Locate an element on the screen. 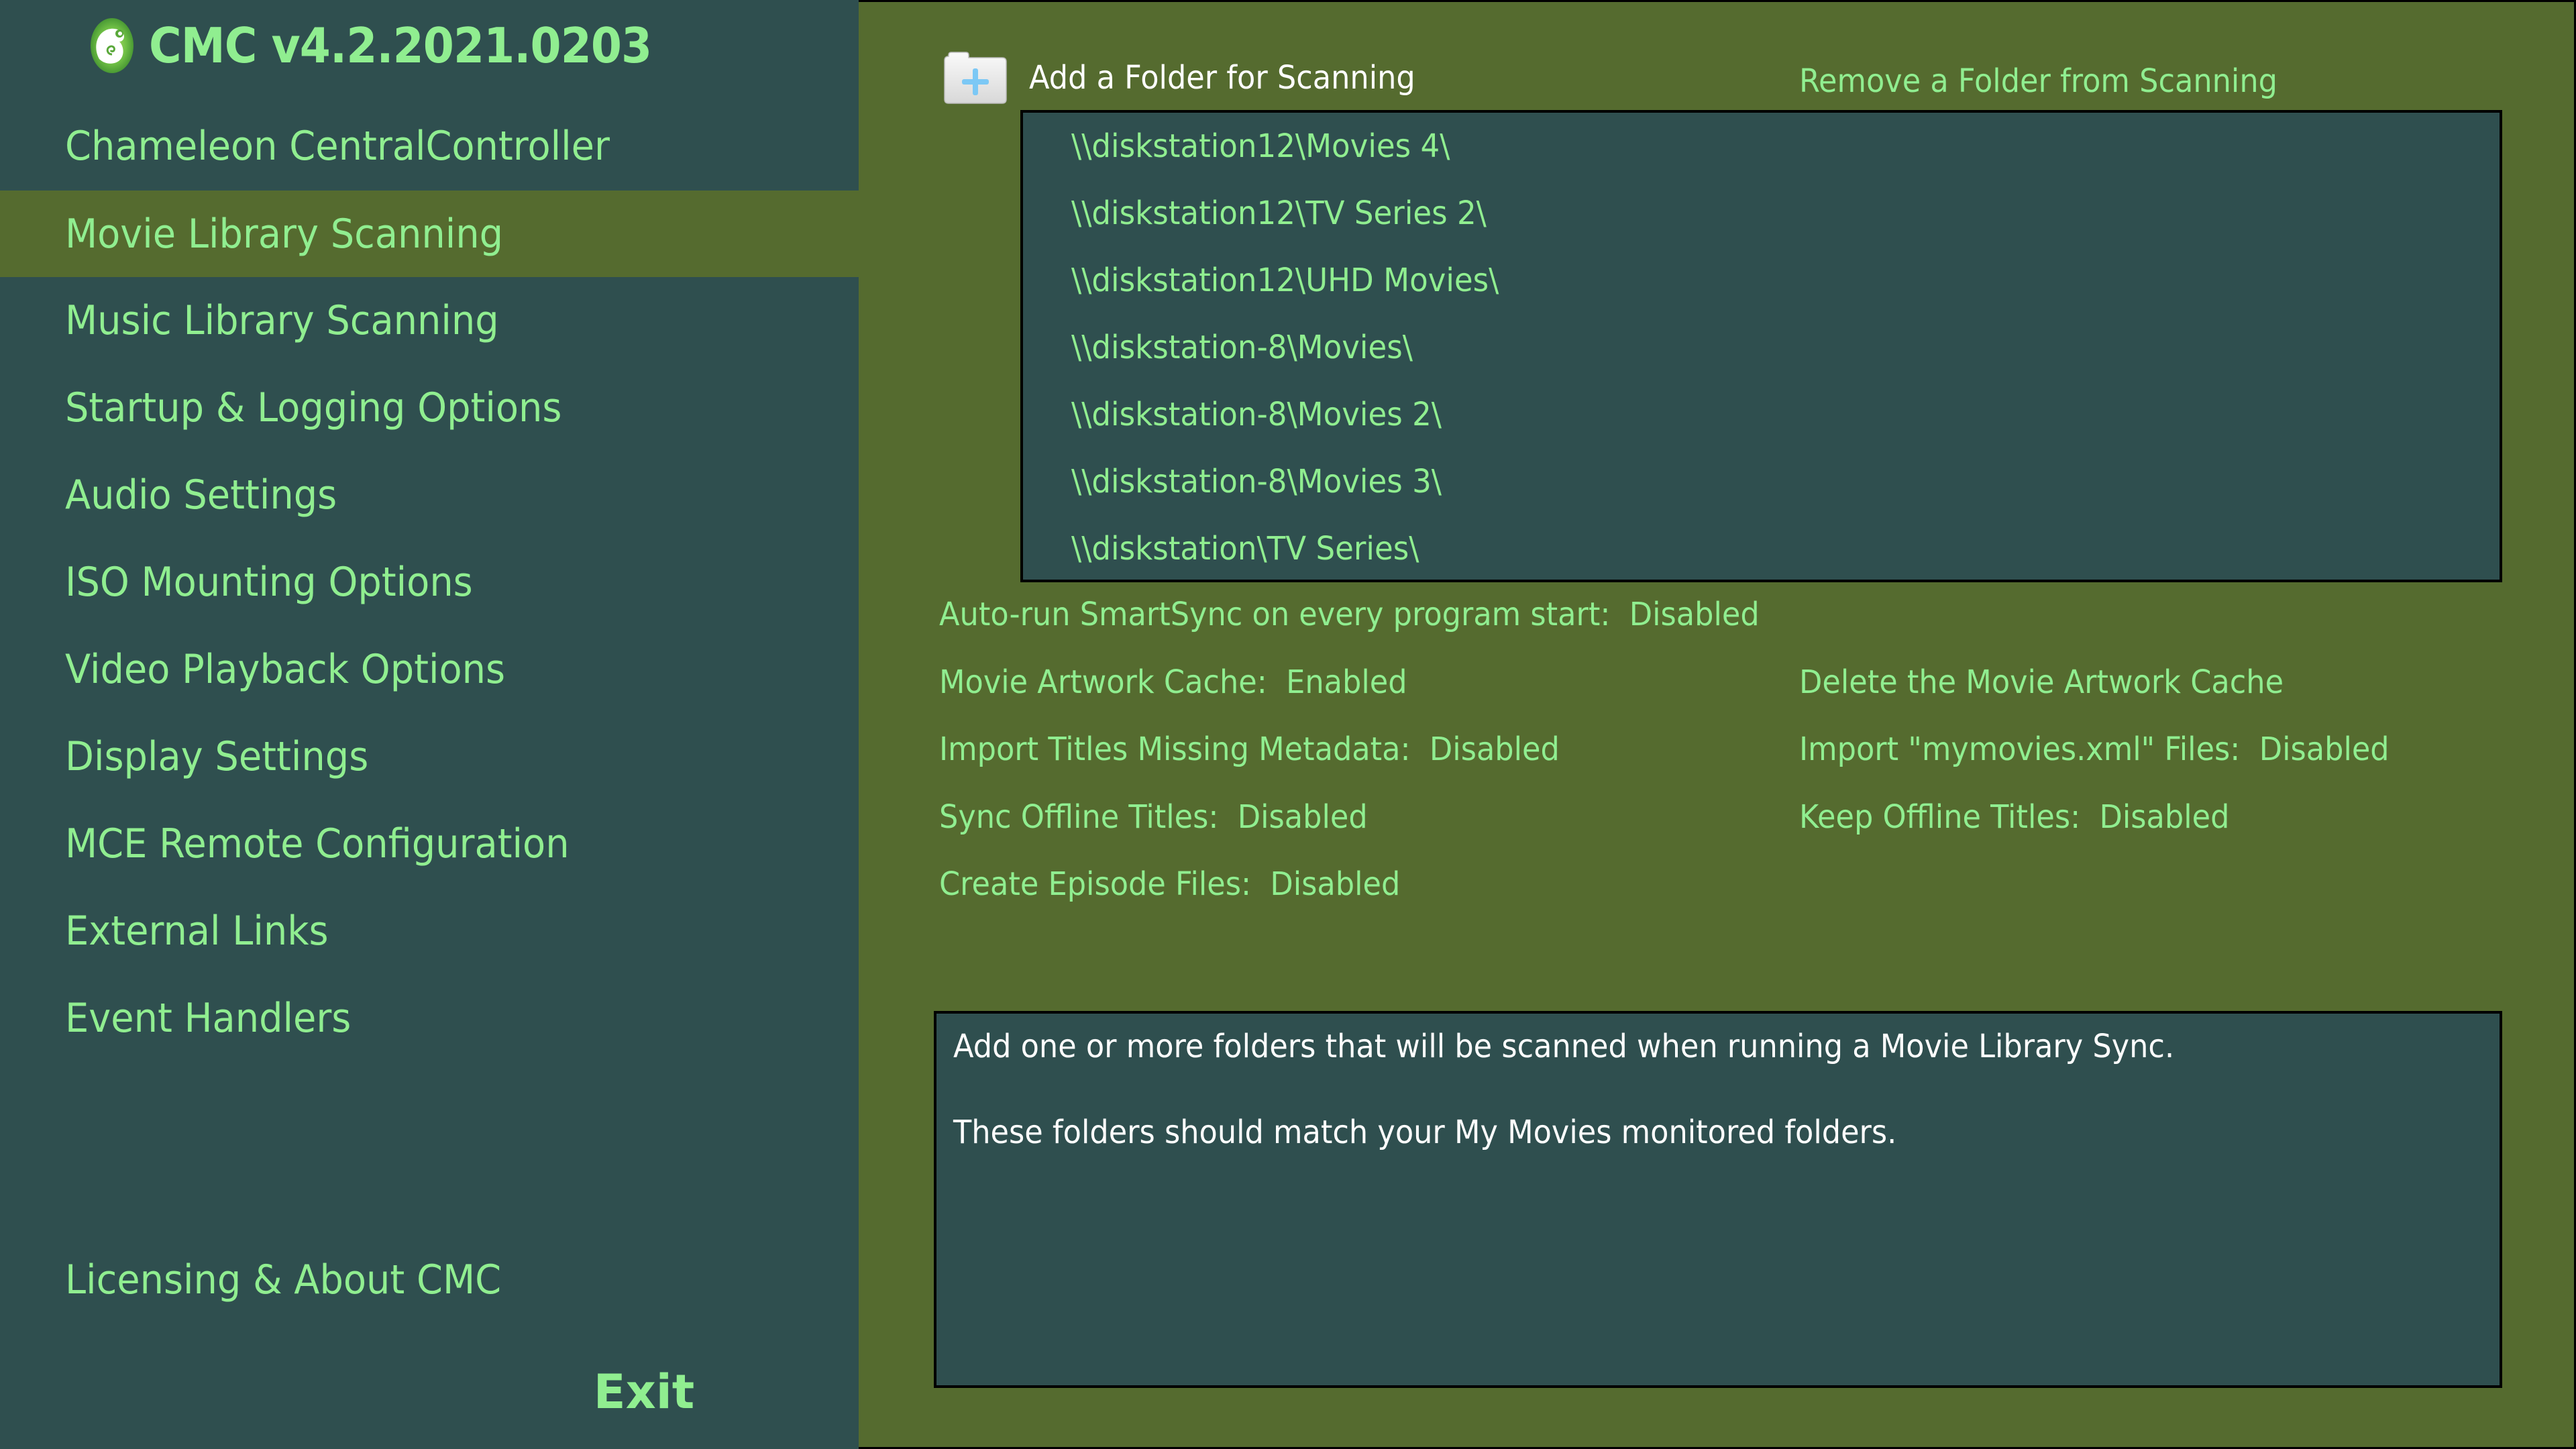 Image resolution: width=2576 pixels, height=1449 pixels. app-title: CMC v4.2.2021.0203 is located at coordinates (392, 45).